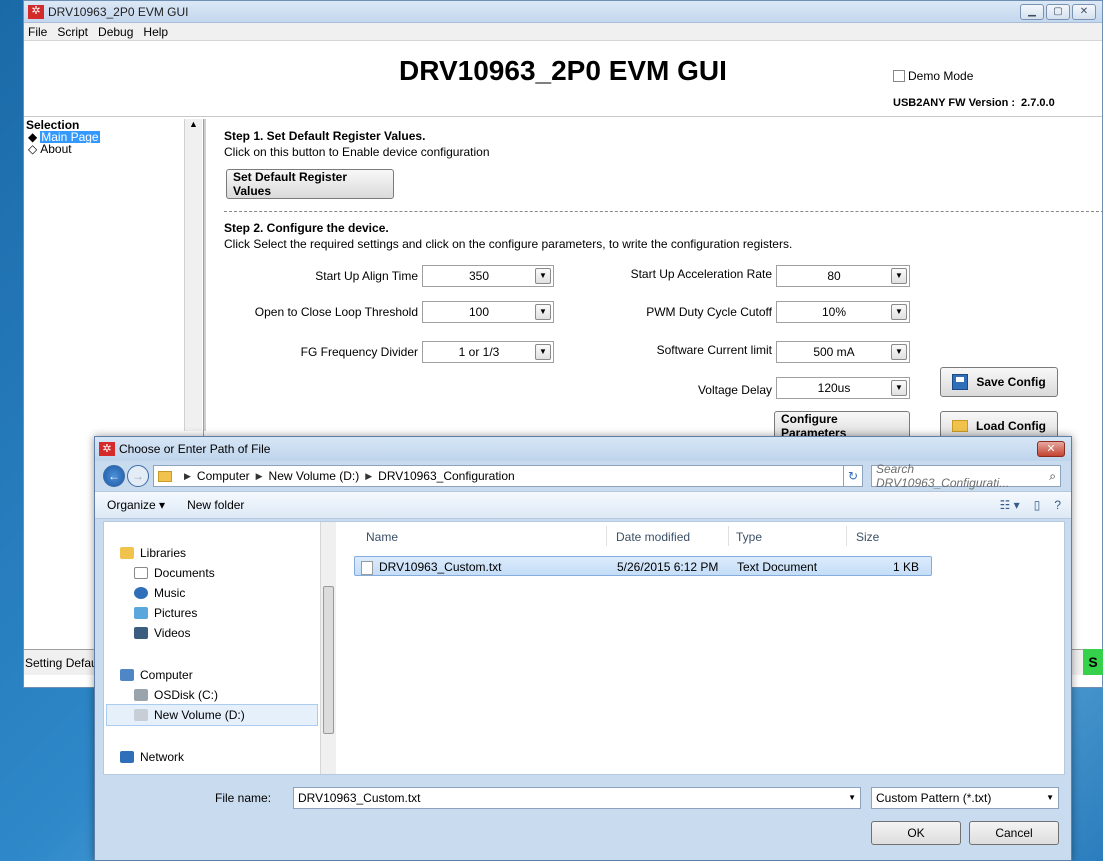  I want to click on maximize-icon: ▢, so click(1058, 11).